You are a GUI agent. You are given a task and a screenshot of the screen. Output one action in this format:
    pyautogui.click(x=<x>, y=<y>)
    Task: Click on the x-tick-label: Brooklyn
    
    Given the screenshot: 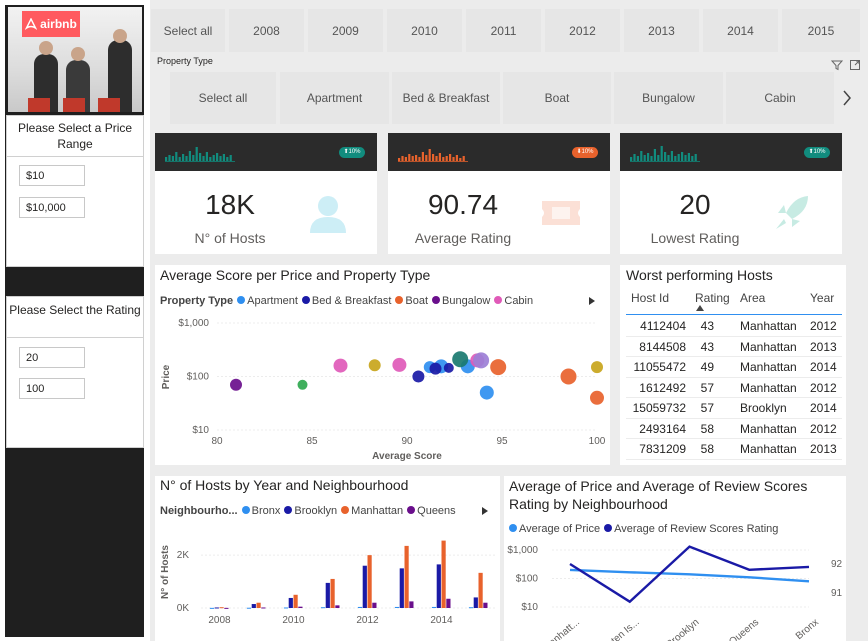 What is the action you would take?
    pyautogui.click(x=683, y=629)
    